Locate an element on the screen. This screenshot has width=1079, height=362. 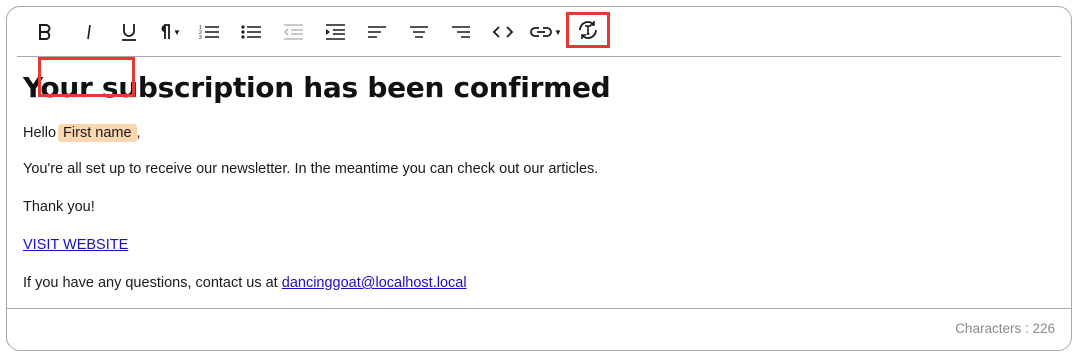
indent-button is located at coordinates (335, 32).